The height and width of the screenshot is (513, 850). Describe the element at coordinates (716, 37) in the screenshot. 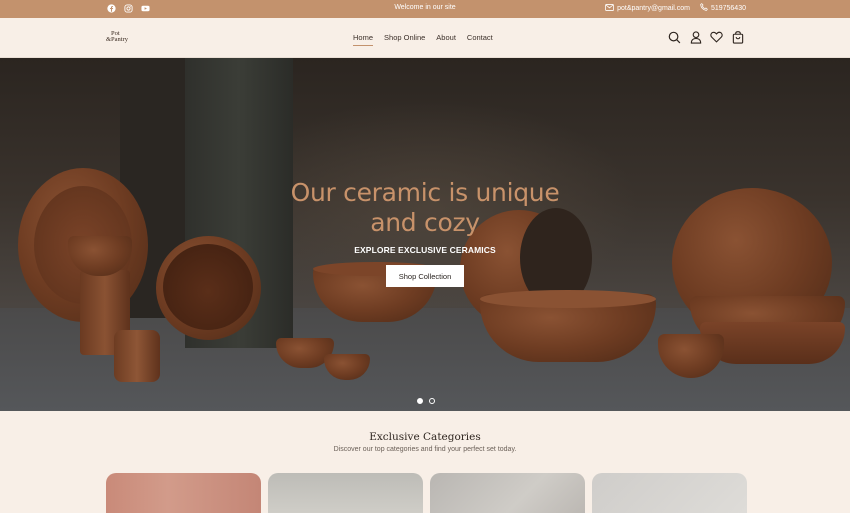

I see `heart-icon` at that location.